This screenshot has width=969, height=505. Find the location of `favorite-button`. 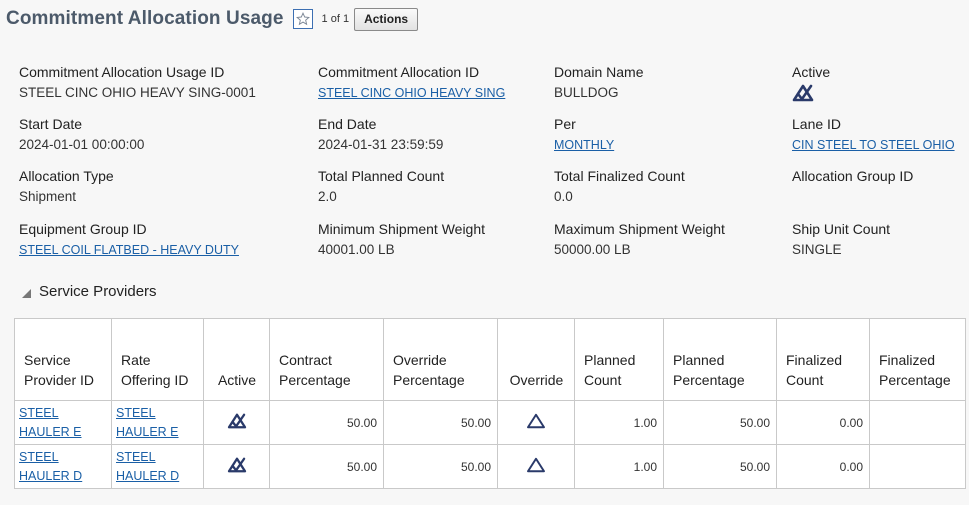

favorite-button is located at coordinates (302, 19).